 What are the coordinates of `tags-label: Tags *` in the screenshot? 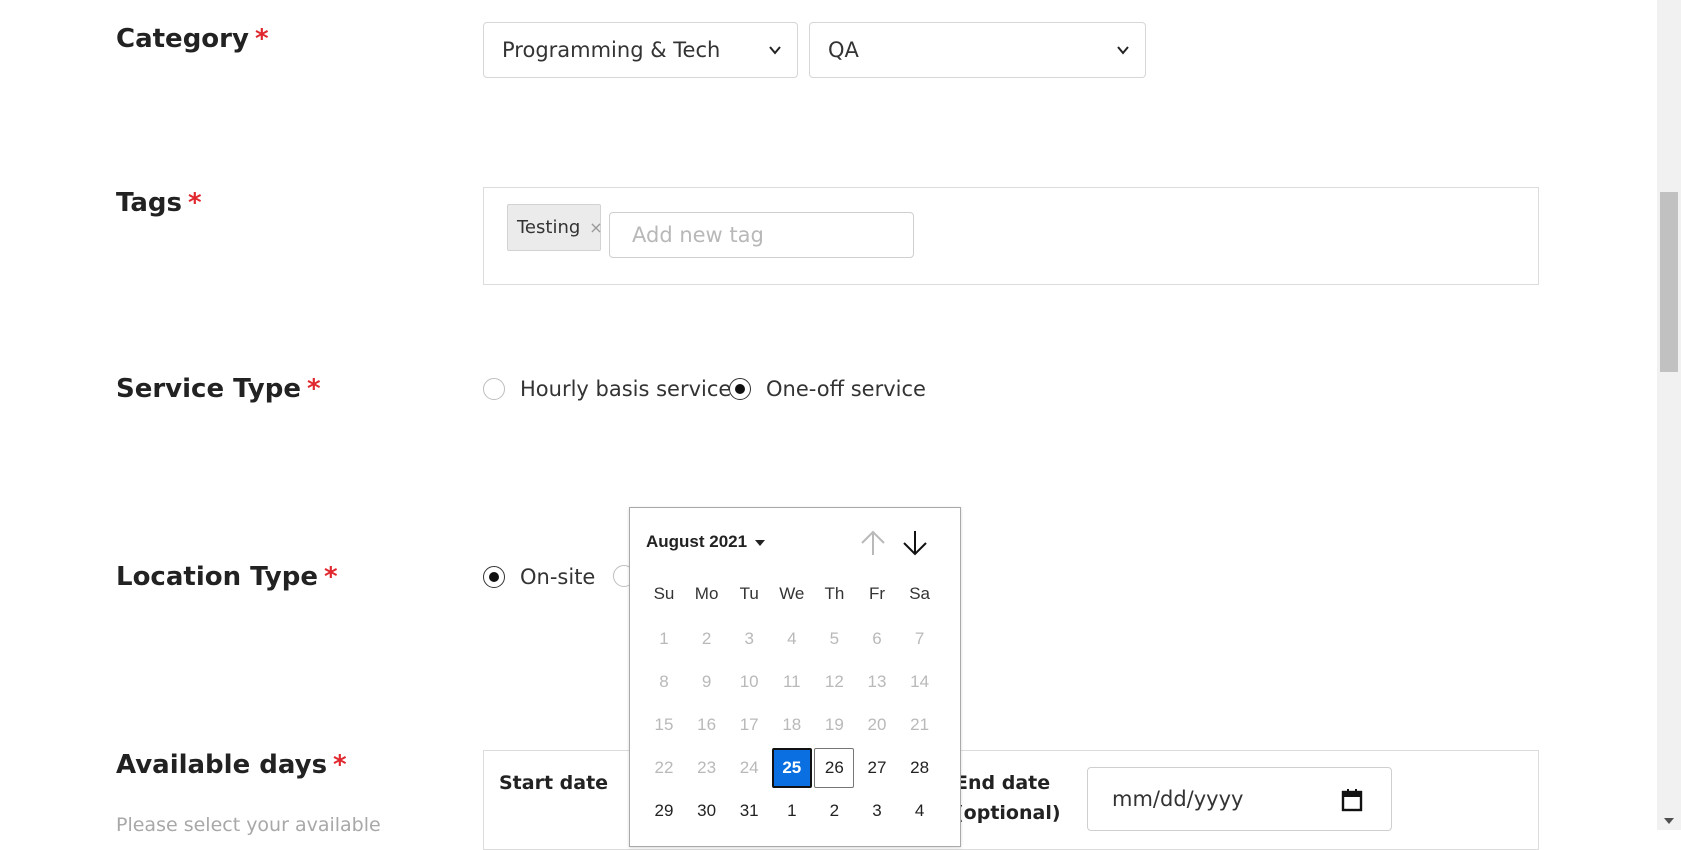 It's located at (159, 203).